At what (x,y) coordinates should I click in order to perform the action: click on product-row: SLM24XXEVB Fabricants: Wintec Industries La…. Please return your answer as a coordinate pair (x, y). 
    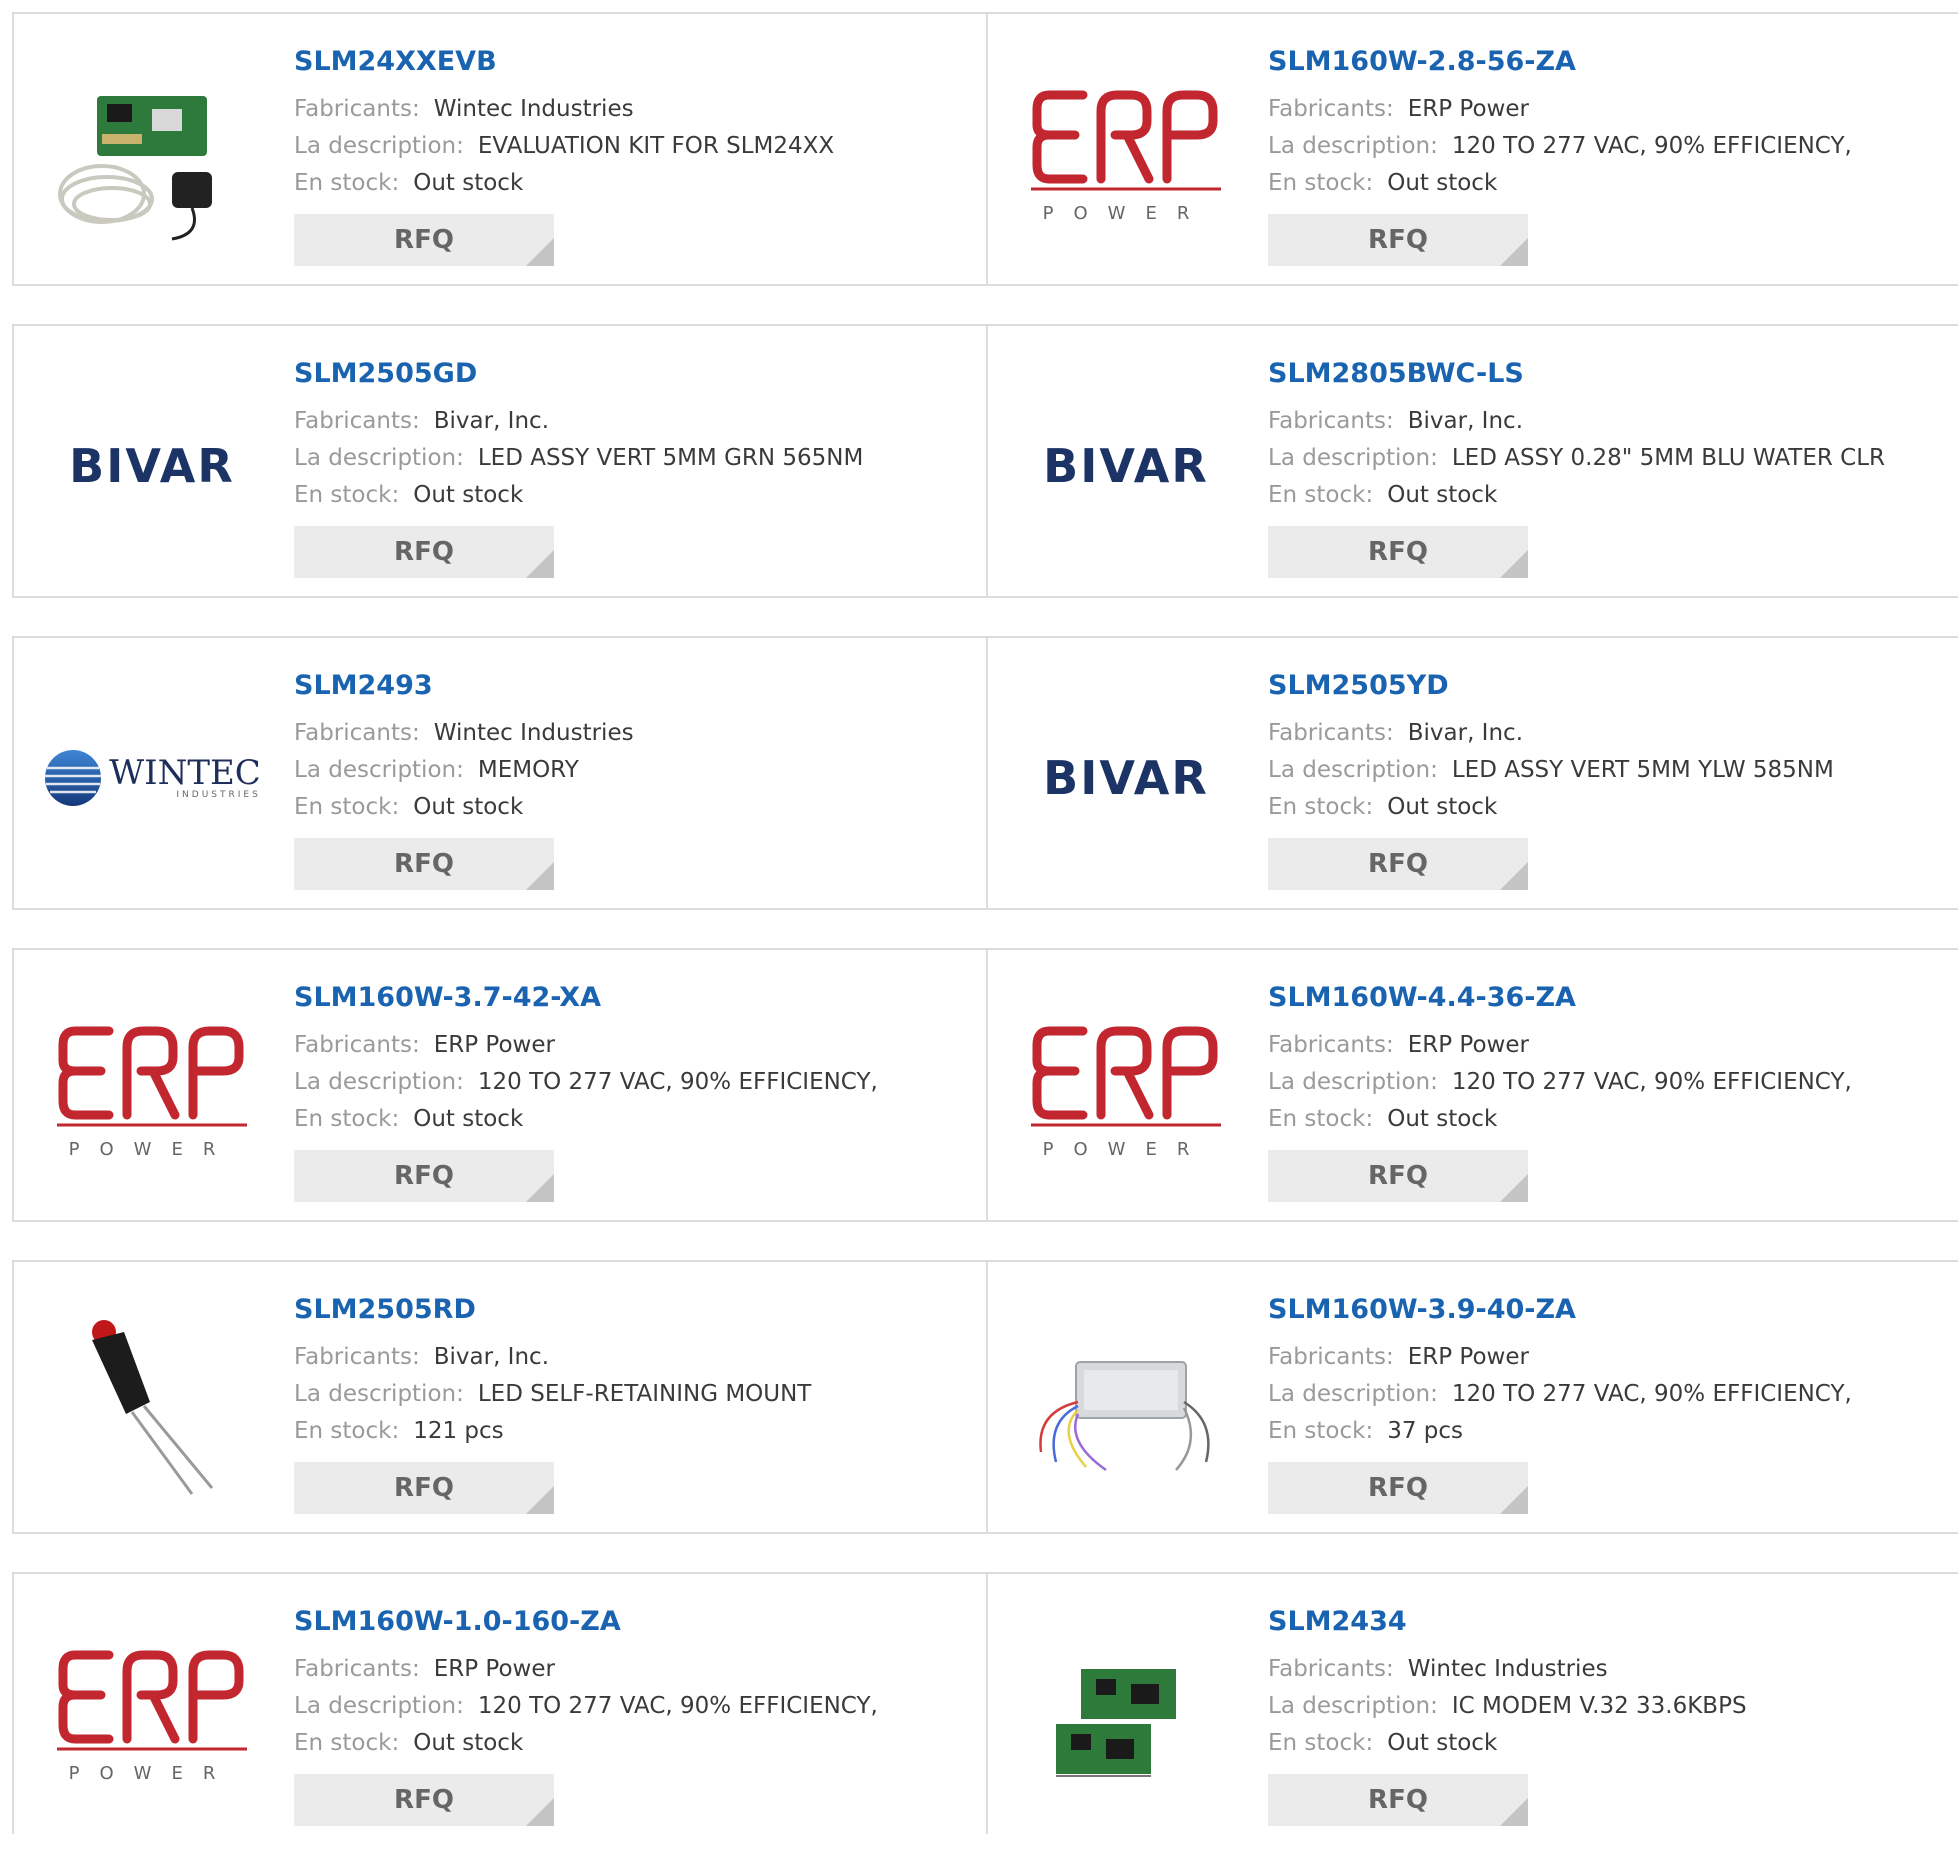
    Looking at the image, I should click on (985, 149).